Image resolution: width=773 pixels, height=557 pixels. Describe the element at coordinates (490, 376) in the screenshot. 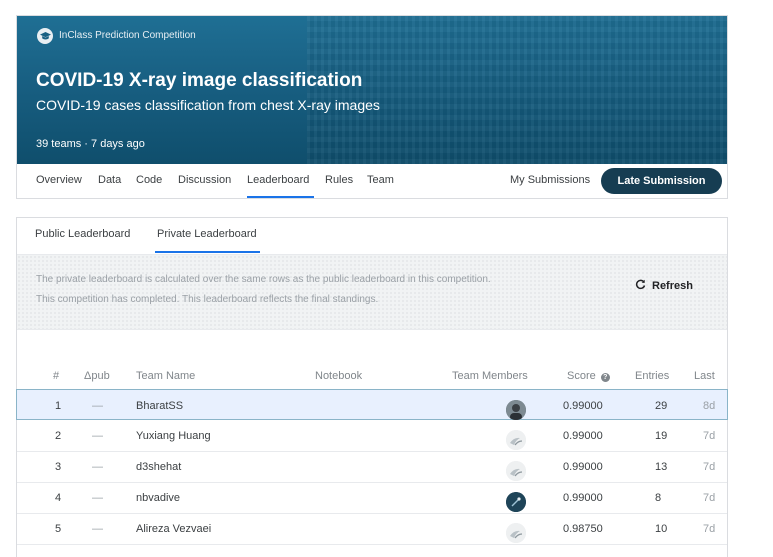

I see `col-team-members: Team Members` at that location.